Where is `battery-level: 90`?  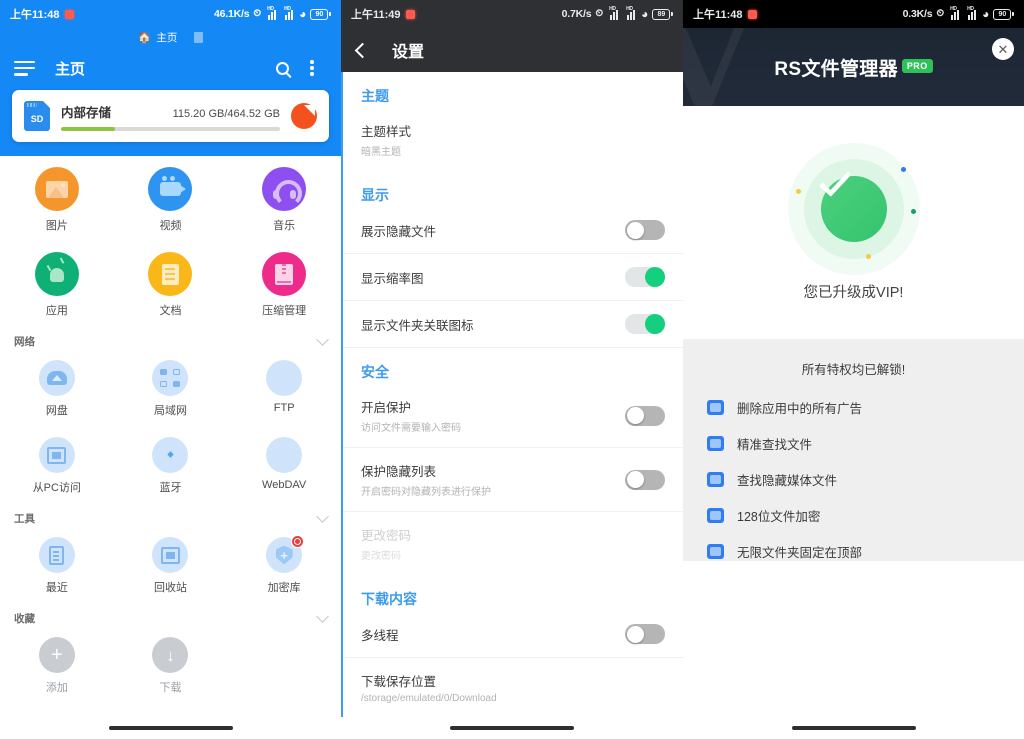 battery-level: 90 is located at coordinates (1002, 14).